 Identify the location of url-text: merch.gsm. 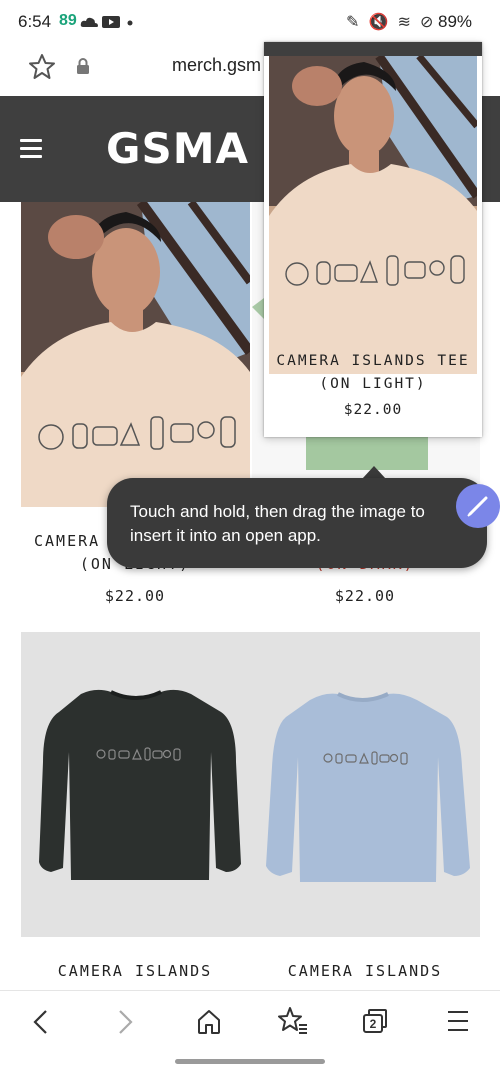
(216, 65).